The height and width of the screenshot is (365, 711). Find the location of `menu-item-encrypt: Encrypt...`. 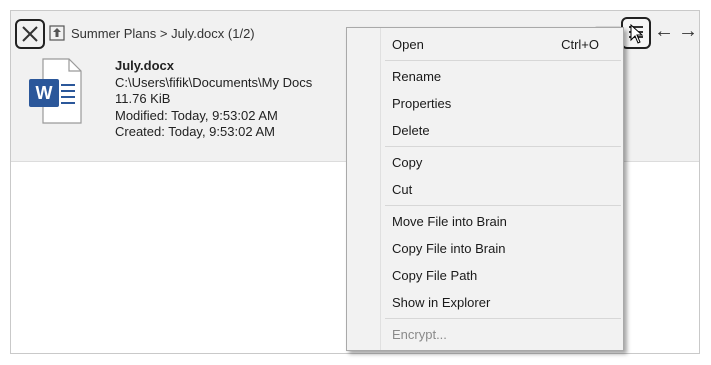

menu-item-encrypt: Encrypt... is located at coordinates (419, 334).